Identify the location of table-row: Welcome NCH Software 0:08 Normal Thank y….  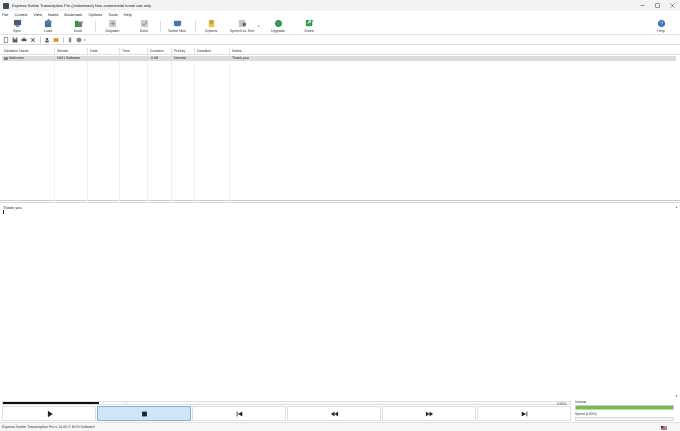
(339, 58).